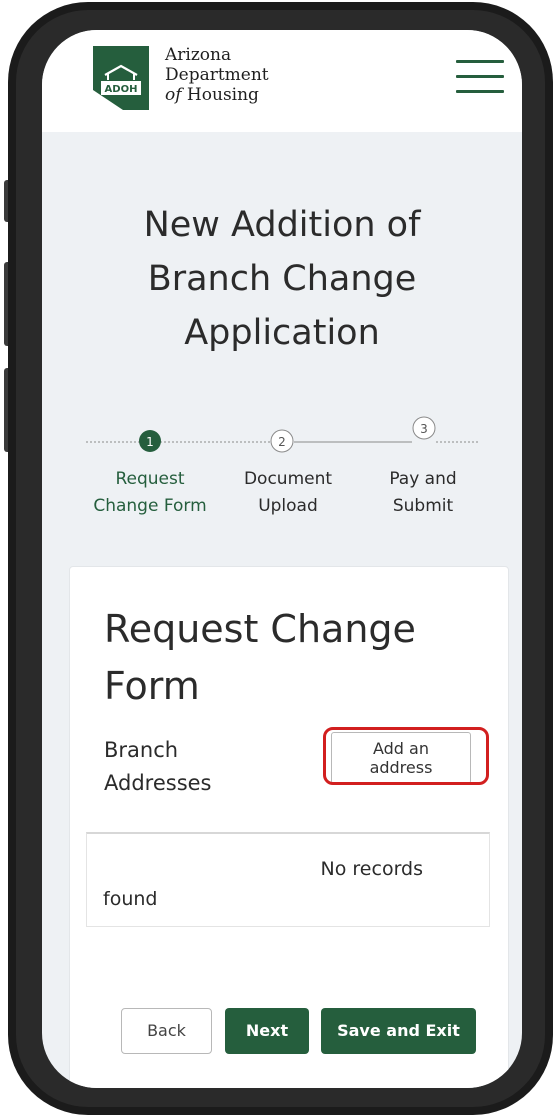  I want to click on next-button: Next, so click(267, 1031).